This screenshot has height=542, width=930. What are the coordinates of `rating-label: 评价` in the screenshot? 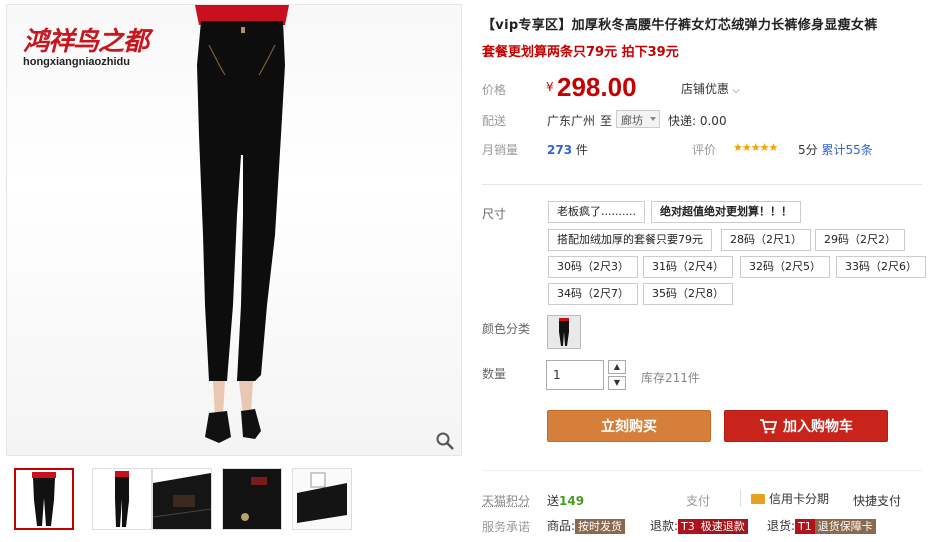 It's located at (704, 150).